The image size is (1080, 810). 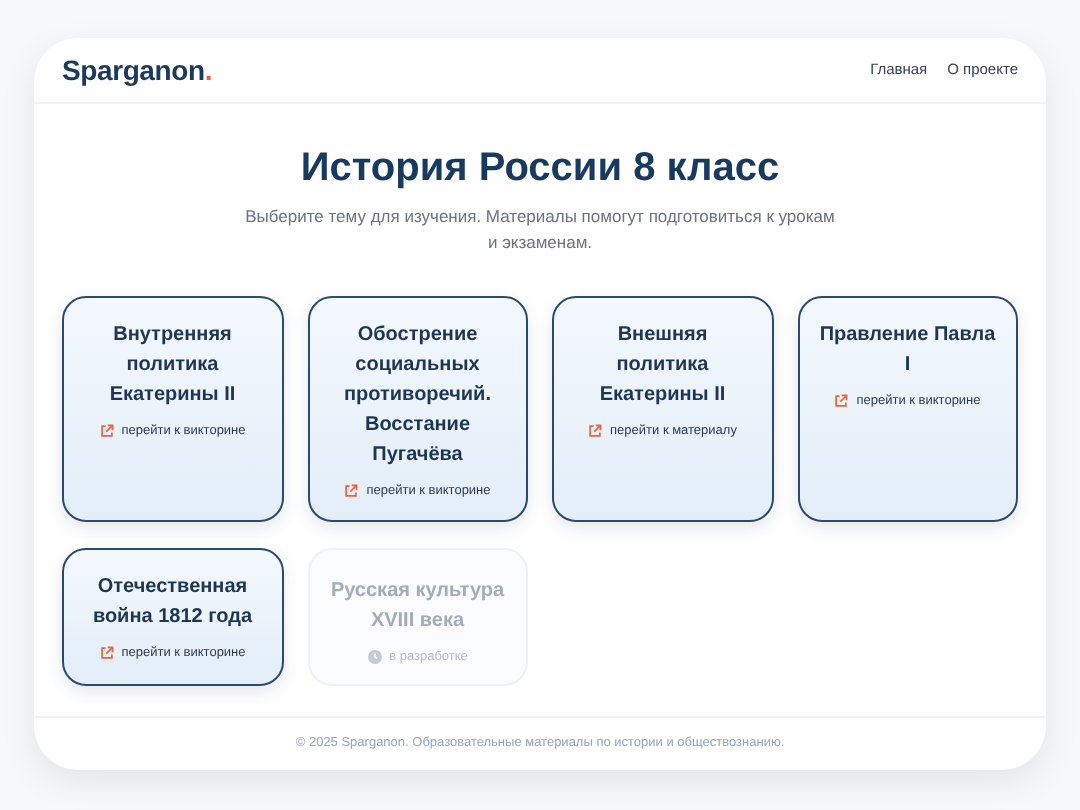 What do you see at coordinates (417, 396) in the screenshot?
I see `card-title: Обострение социальных противоречий. Восстание Пугачёва` at bounding box center [417, 396].